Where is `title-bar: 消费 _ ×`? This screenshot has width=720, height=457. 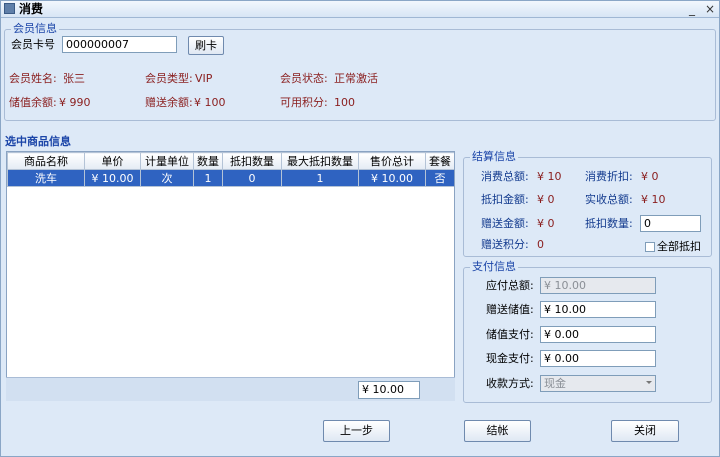
title-bar: 消费 _ × is located at coordinates (360, 9).